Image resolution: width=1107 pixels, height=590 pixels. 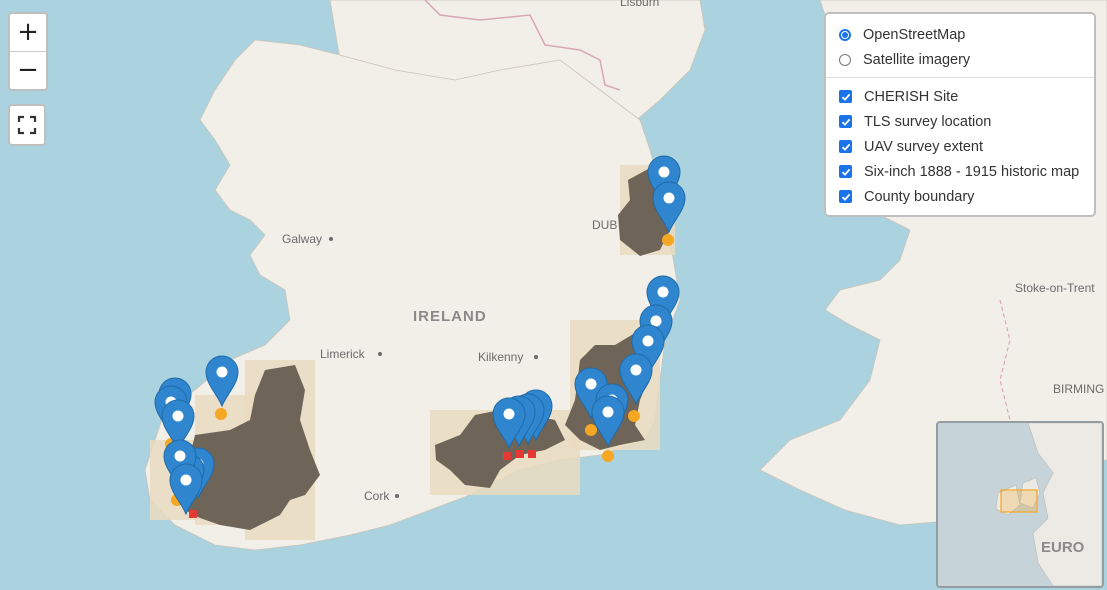 I want to click on label-dublin: DUB, so click(x=604, y=225).